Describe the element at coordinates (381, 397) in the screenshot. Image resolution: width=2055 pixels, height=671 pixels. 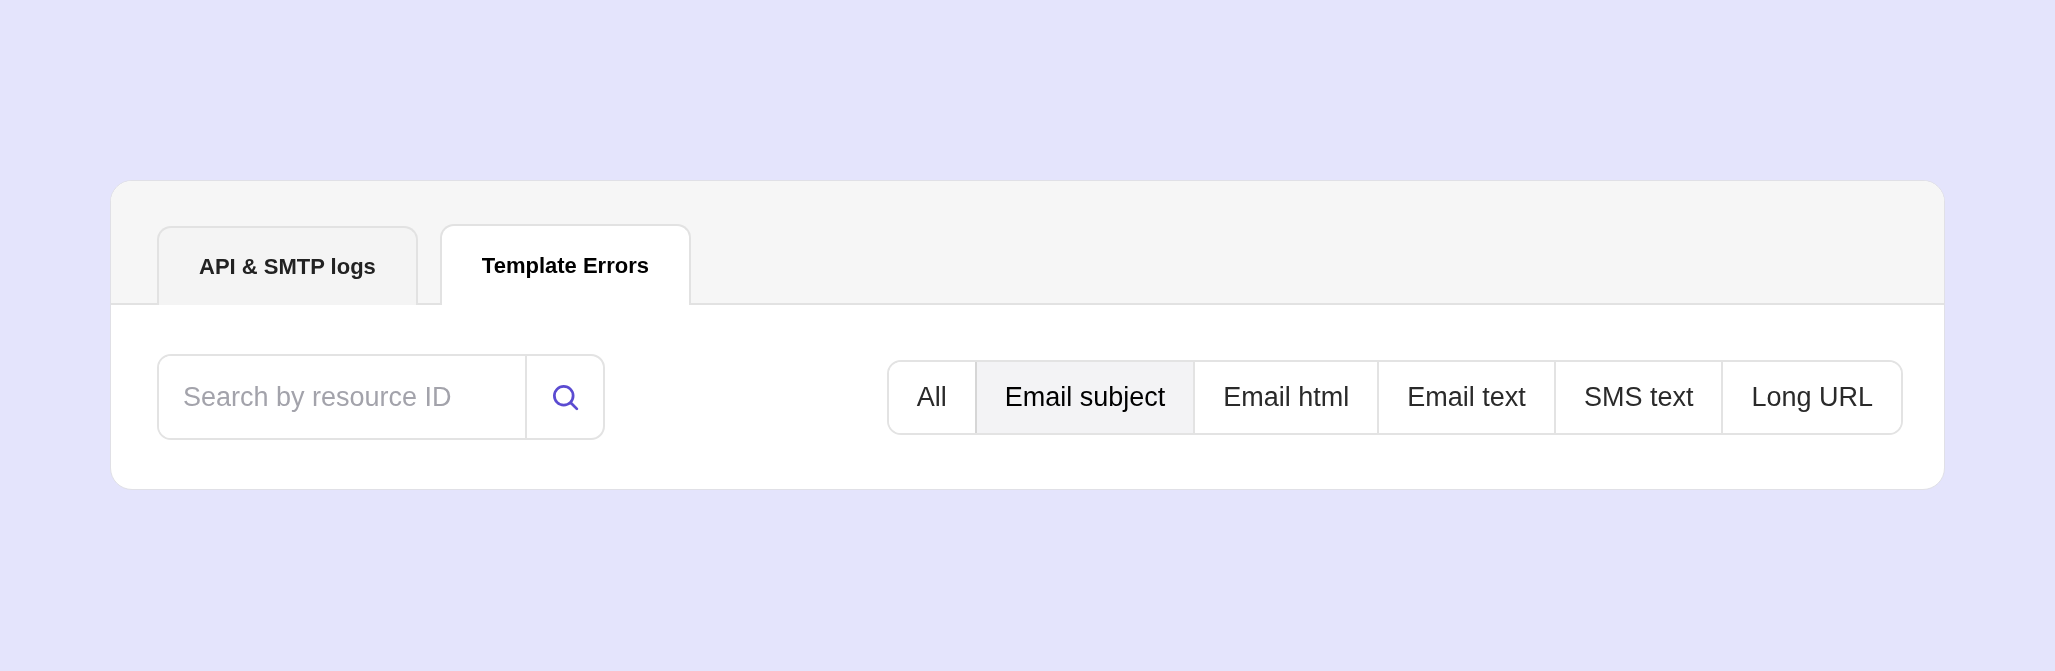
I see `search-field: Search by resource ID` at that location.